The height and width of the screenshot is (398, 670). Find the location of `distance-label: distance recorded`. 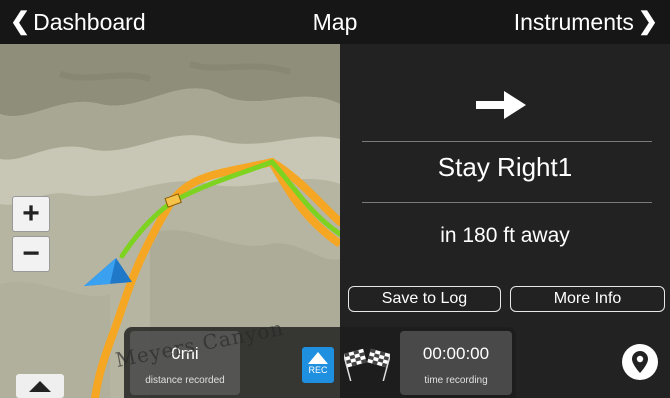

distance-label: distance recorded is located at coordinates (185, 380).